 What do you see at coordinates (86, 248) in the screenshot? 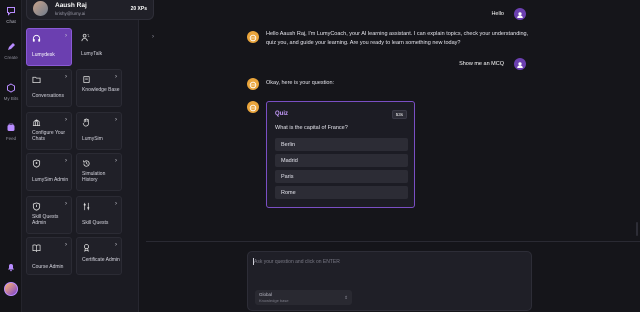
I see `certificate-icon` at bounding box center [86, 248].